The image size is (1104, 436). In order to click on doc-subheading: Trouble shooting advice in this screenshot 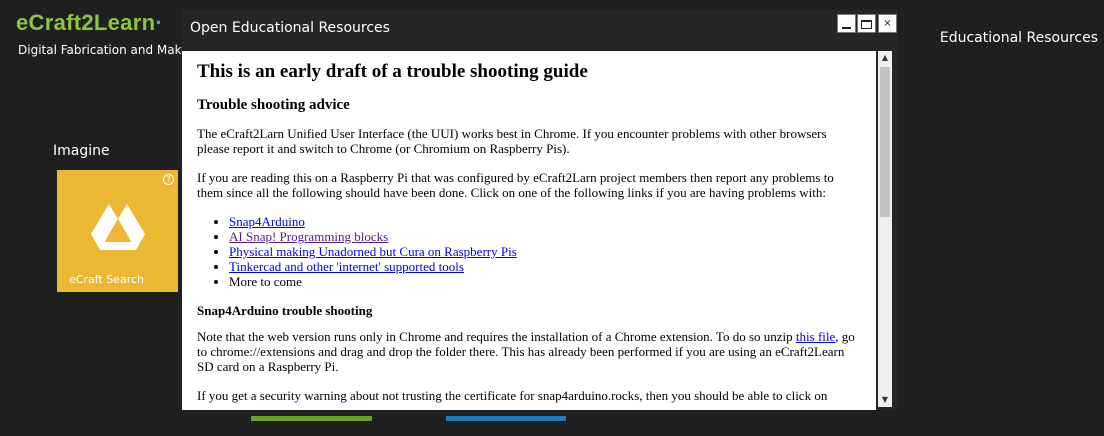, I will do `click(273, 105)`.